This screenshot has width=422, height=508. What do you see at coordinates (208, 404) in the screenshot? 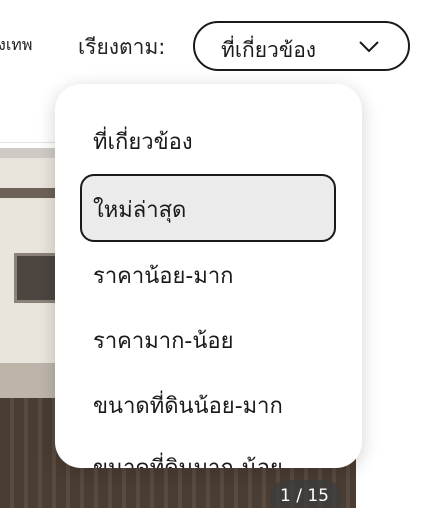
I see `sort-option-land-asc: ขนาดที่ดินน้อย-มาก` at bounding box center [208, 404].